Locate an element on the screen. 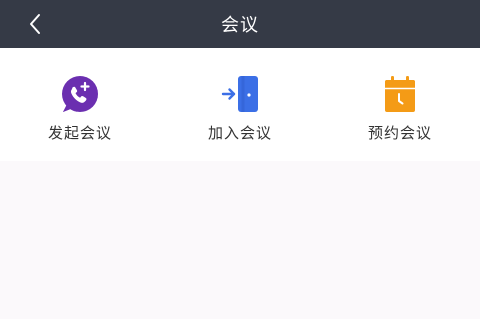 Image resolution: width=480 pixels, height=319 pixels. join-meeting-button: 加入会议 is located at coordinates (240, 104).